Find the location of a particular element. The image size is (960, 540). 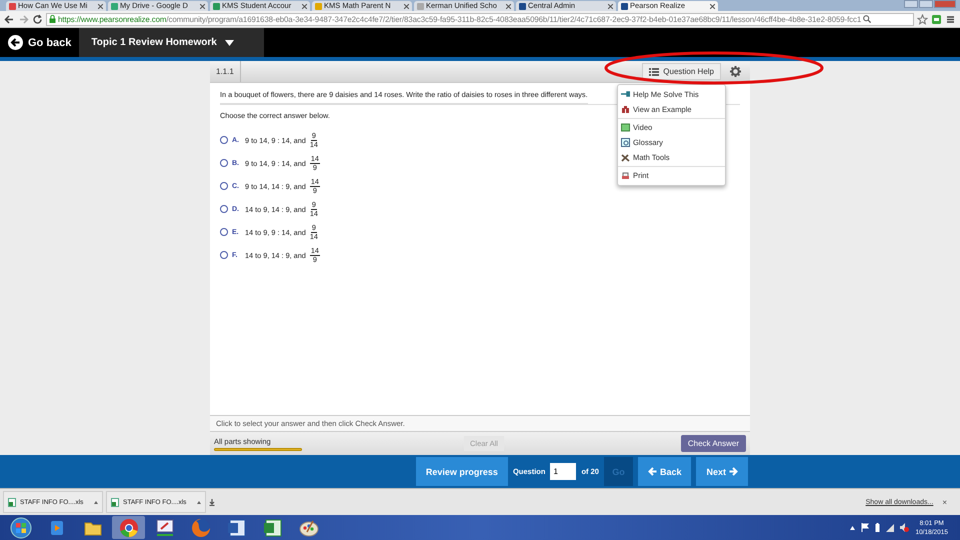

printer-icon is located at coordinates (625, 175).